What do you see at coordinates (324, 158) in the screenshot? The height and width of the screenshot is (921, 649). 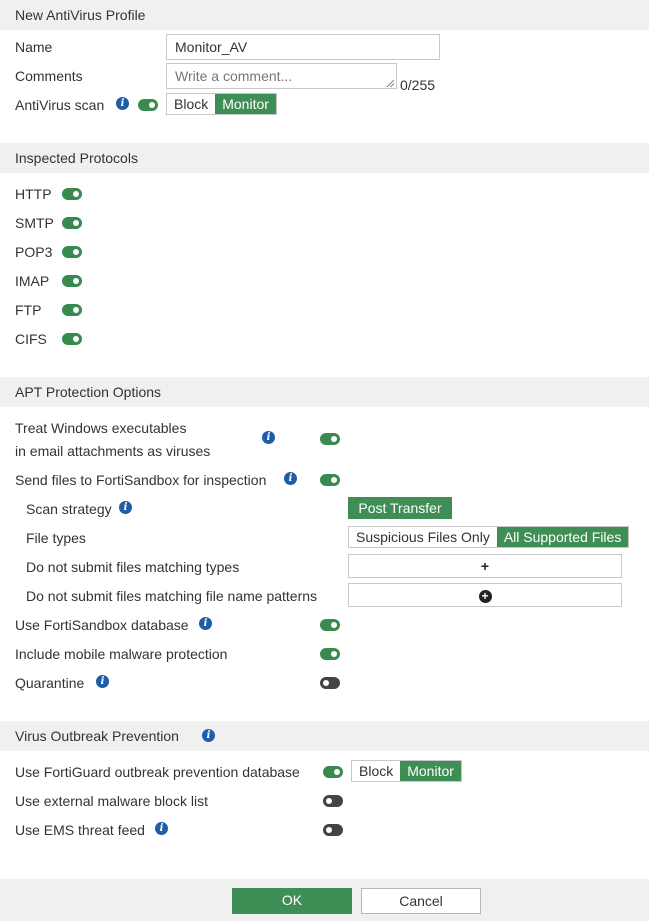 I see `section-header-protocols: Inspected Protocols` at bounding box center [324, 158].